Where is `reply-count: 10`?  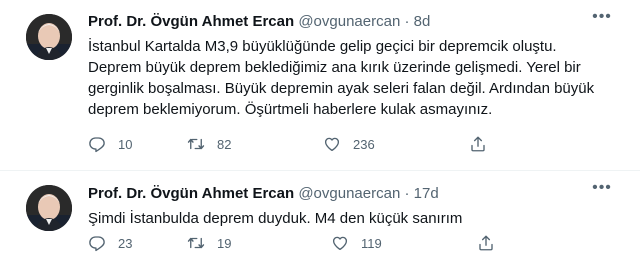
reply-count: 10 is located at coordinates (125, 144).